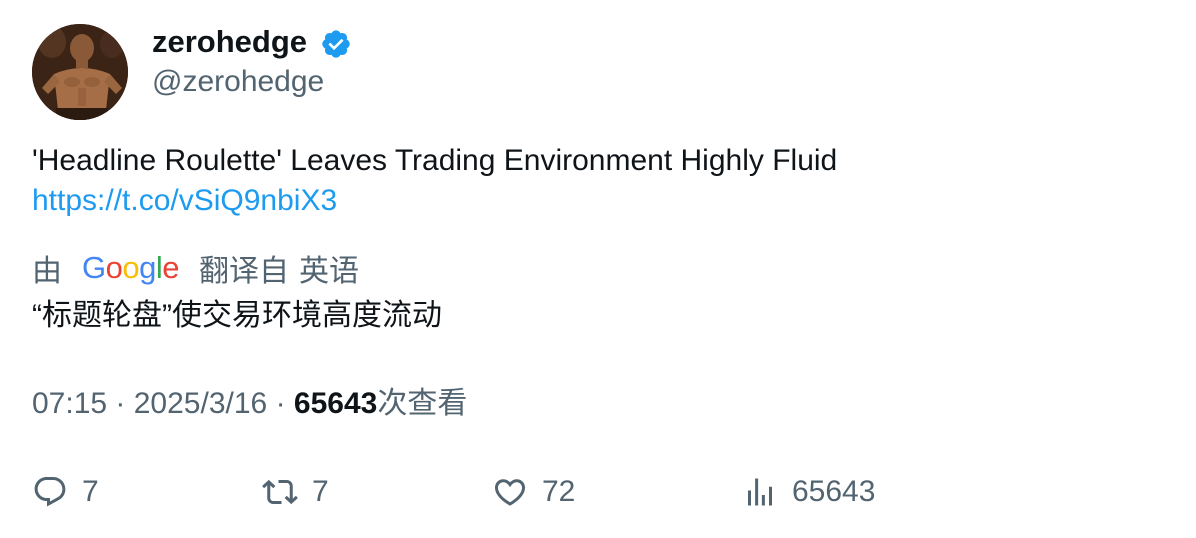 The image size is (1196, 538). I want to click on like-button: 72, so click(533, 492).